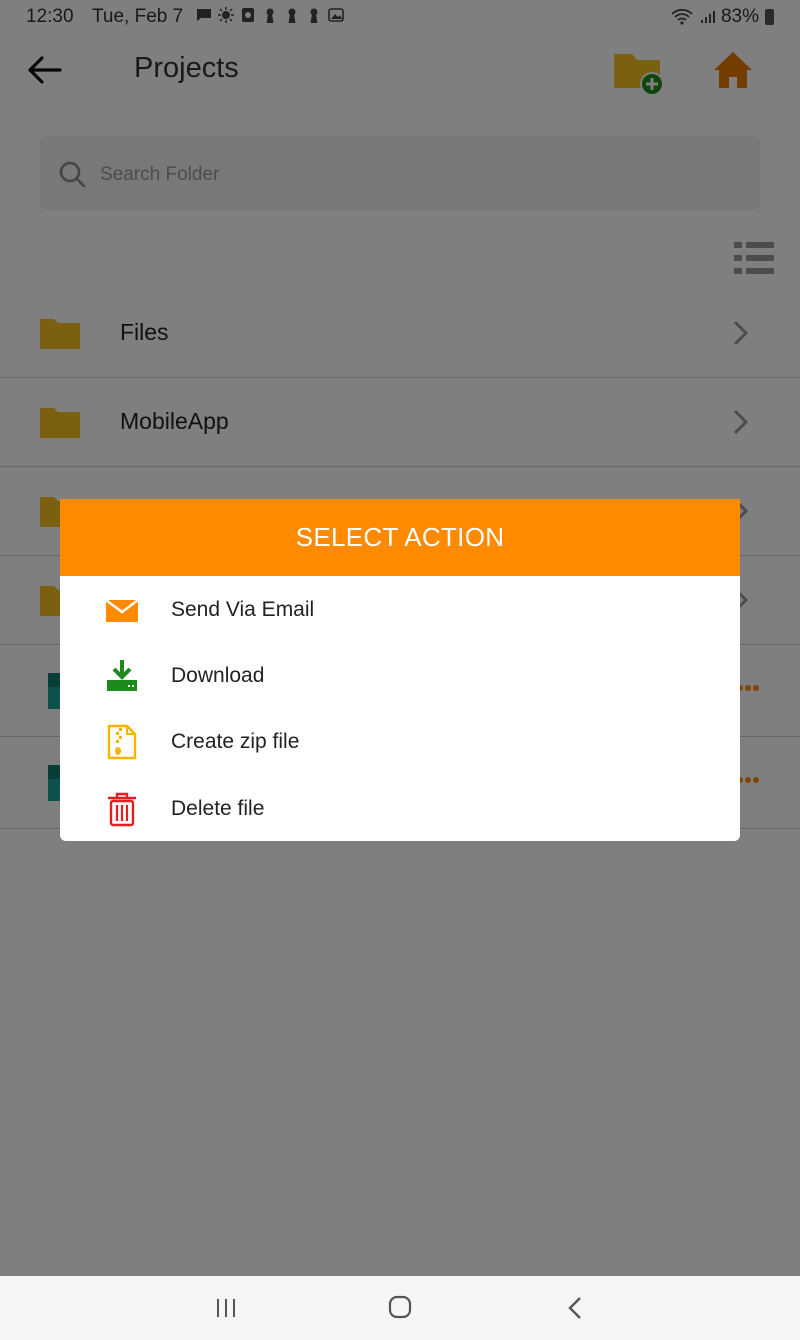  I want to click on dialog-title: SELECT ACTION, so click(400, 537).